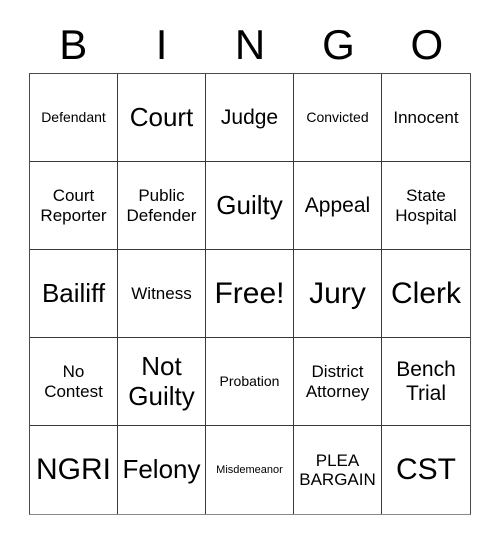 This screenshot has width=500, height=544. Describe the element at coordinates (338, 44) in the screenshot. I see `bingo-header-letter-g: G` at that location.